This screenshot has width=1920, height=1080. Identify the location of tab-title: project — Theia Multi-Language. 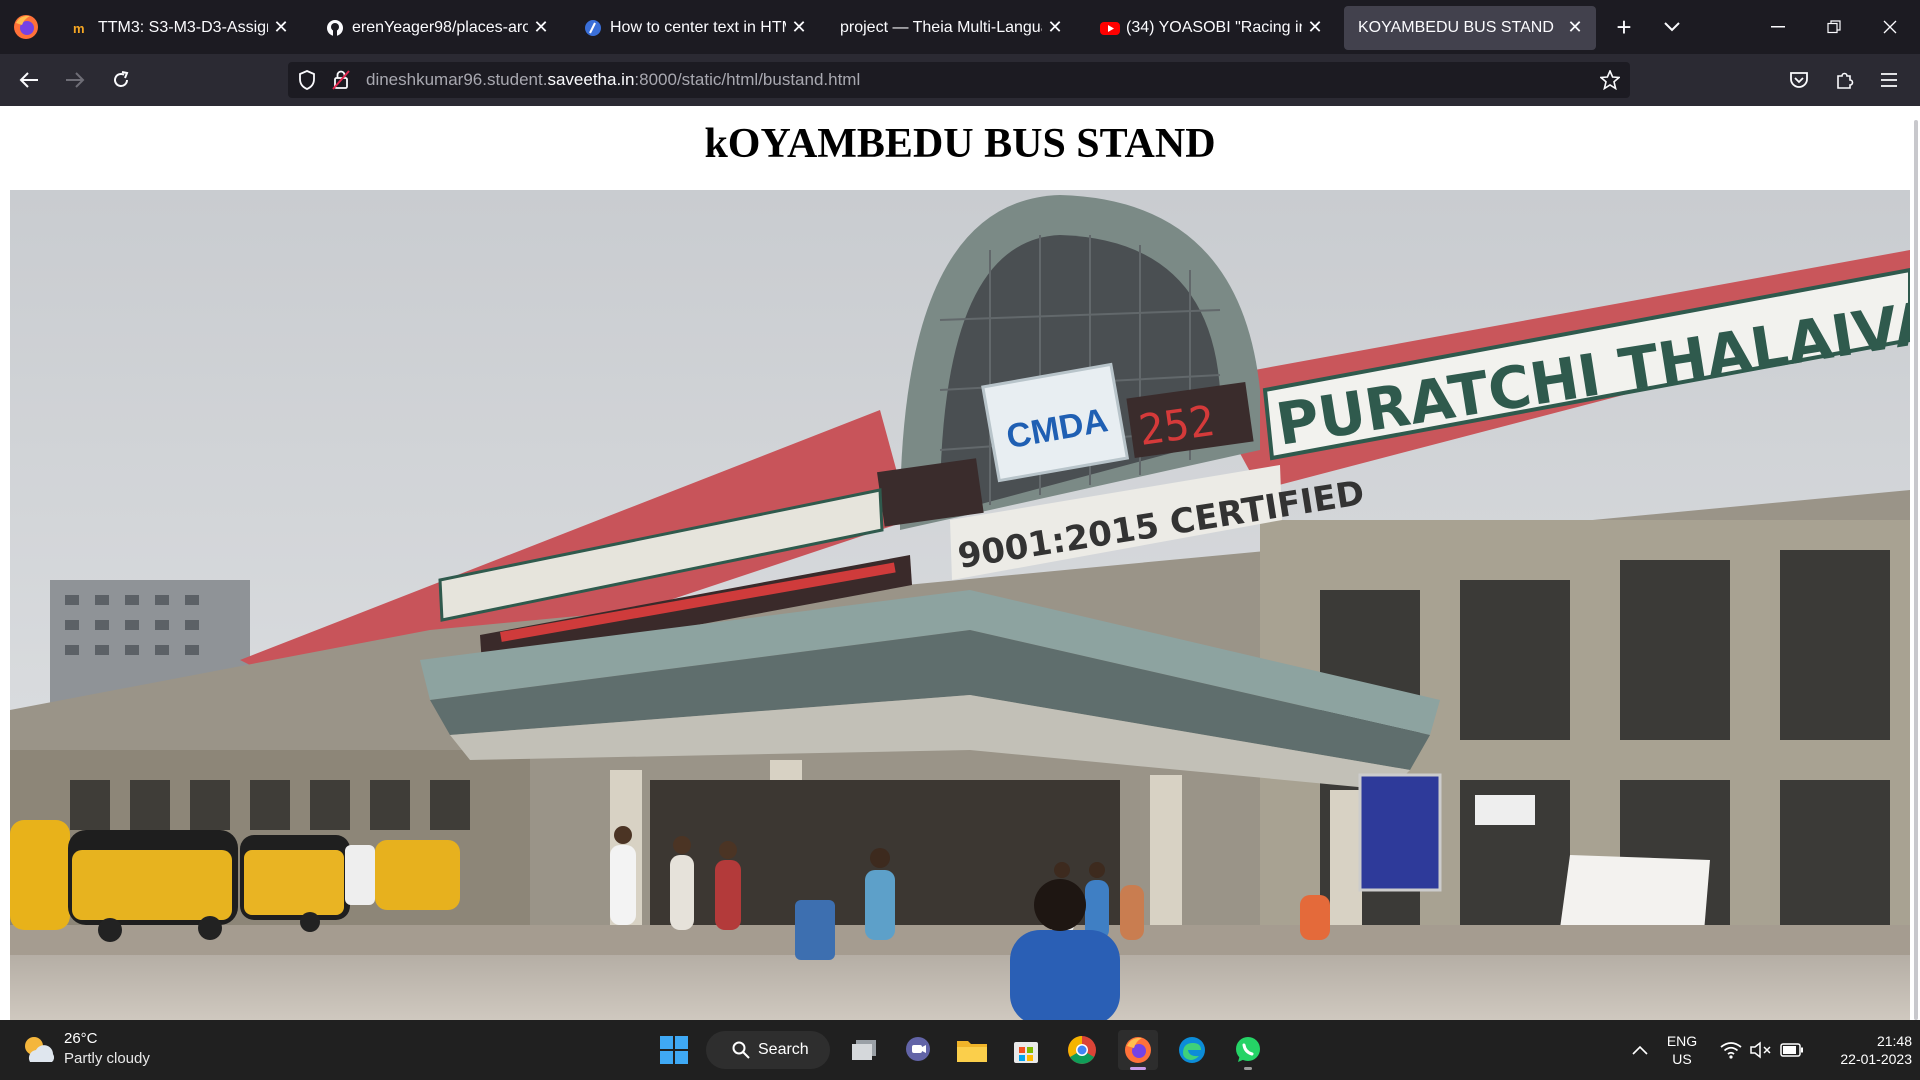
(941, 27).